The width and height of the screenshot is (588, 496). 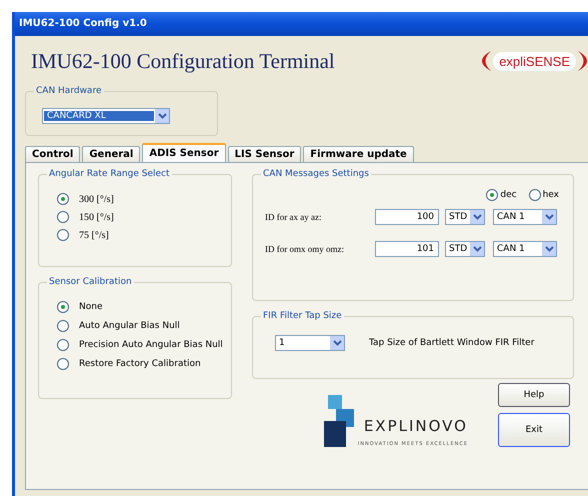 I want to click on field-description: Tap Size of Bartlett Window FIR Filter, so click(x=451, y=343).